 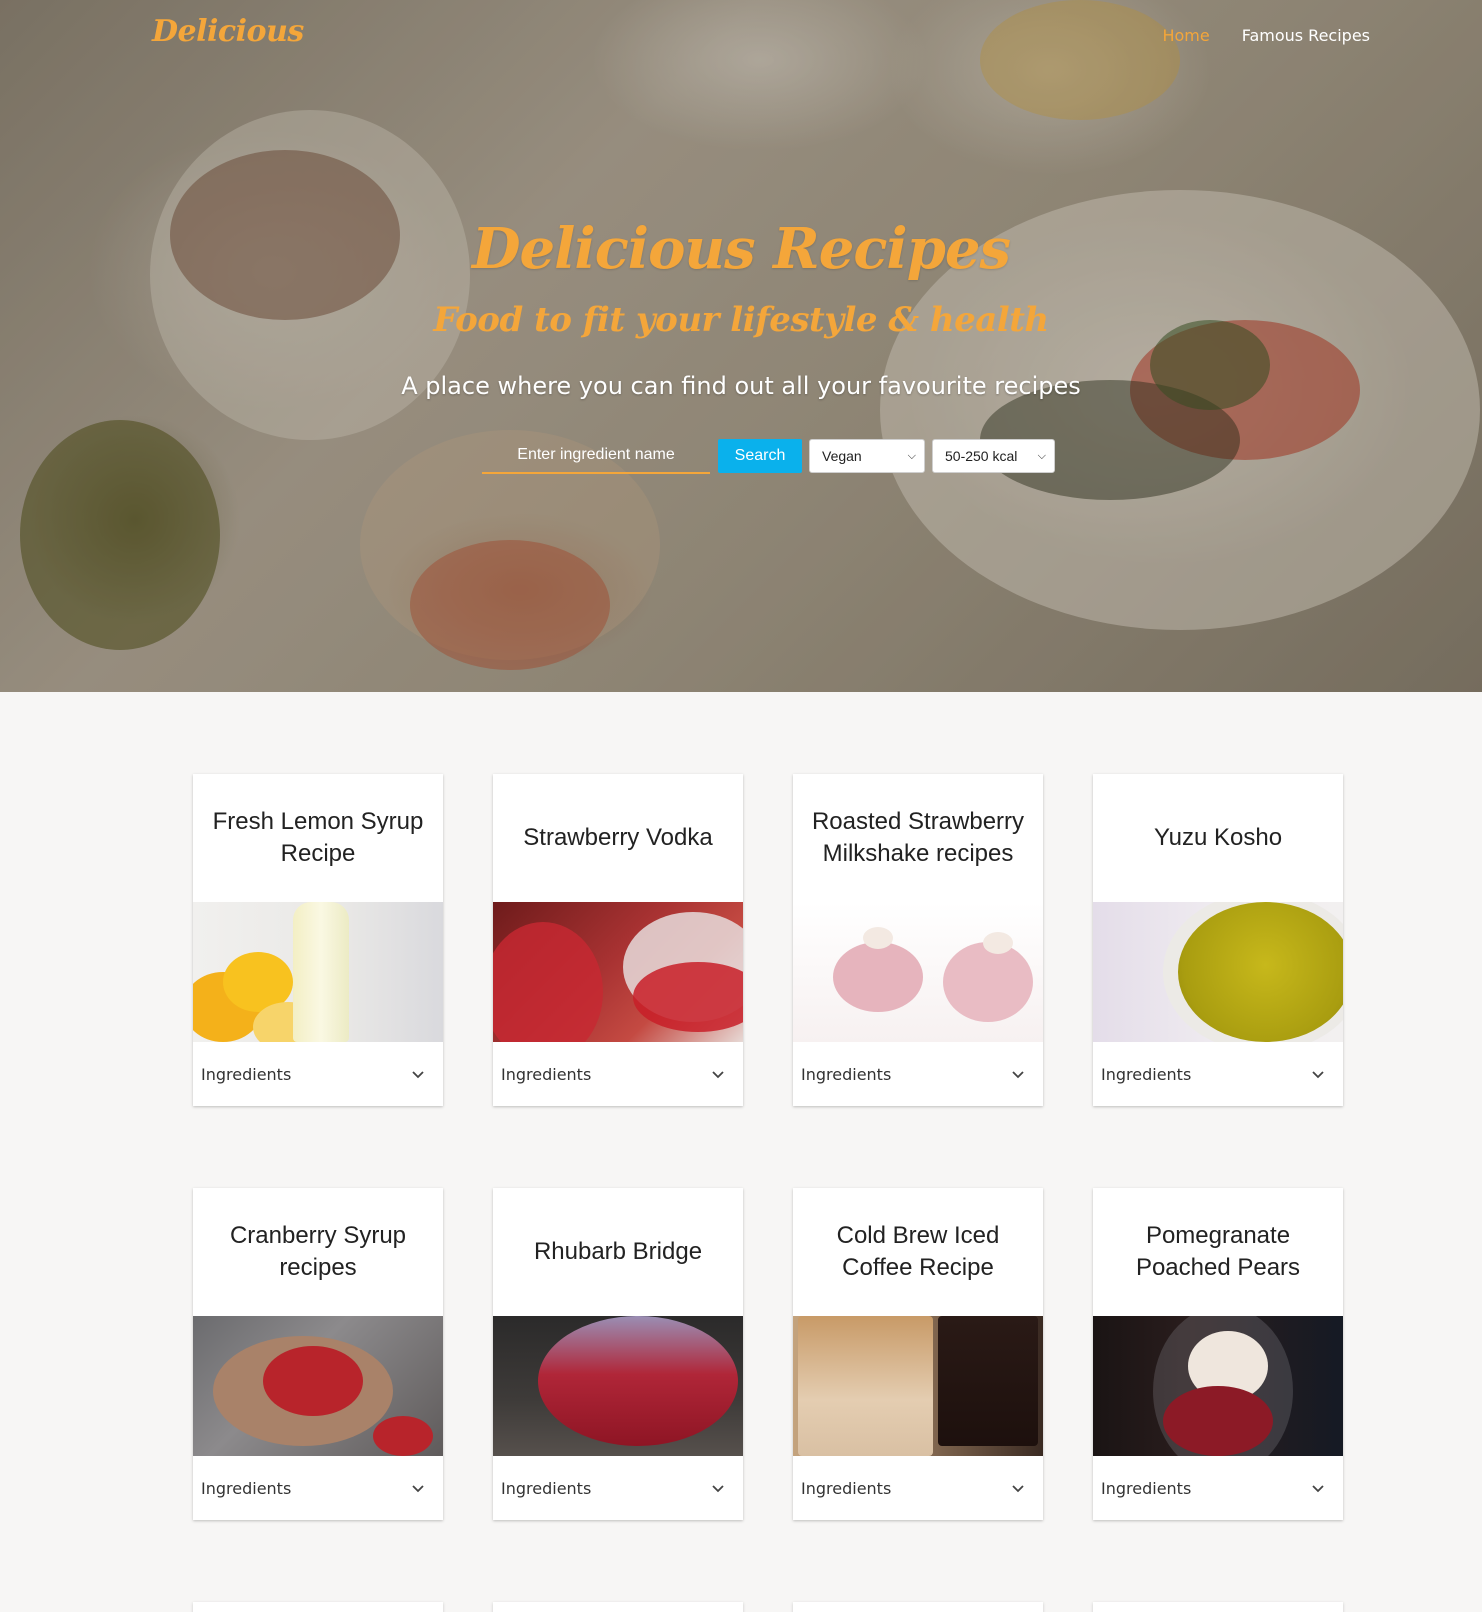 What do you see at coordinates (1260, 972) in the screenshot?
I see `yuzu-sauce-shape` at bounding box center [1260, 972].